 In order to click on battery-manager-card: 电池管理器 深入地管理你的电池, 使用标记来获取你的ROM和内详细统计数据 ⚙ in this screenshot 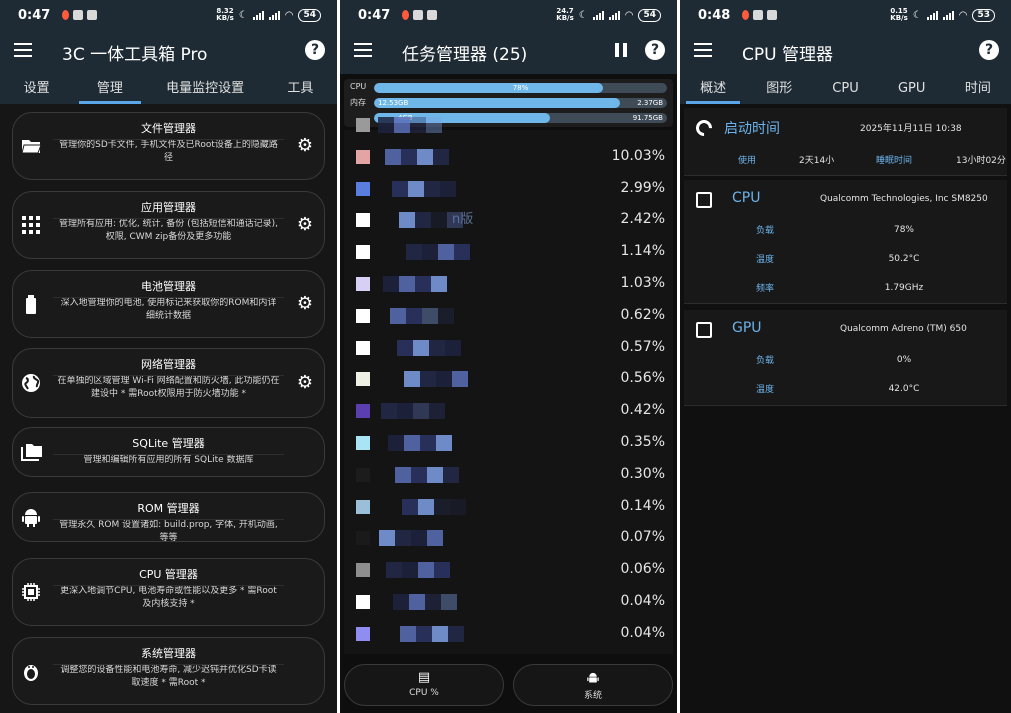, I will do `click(168, 304)`.